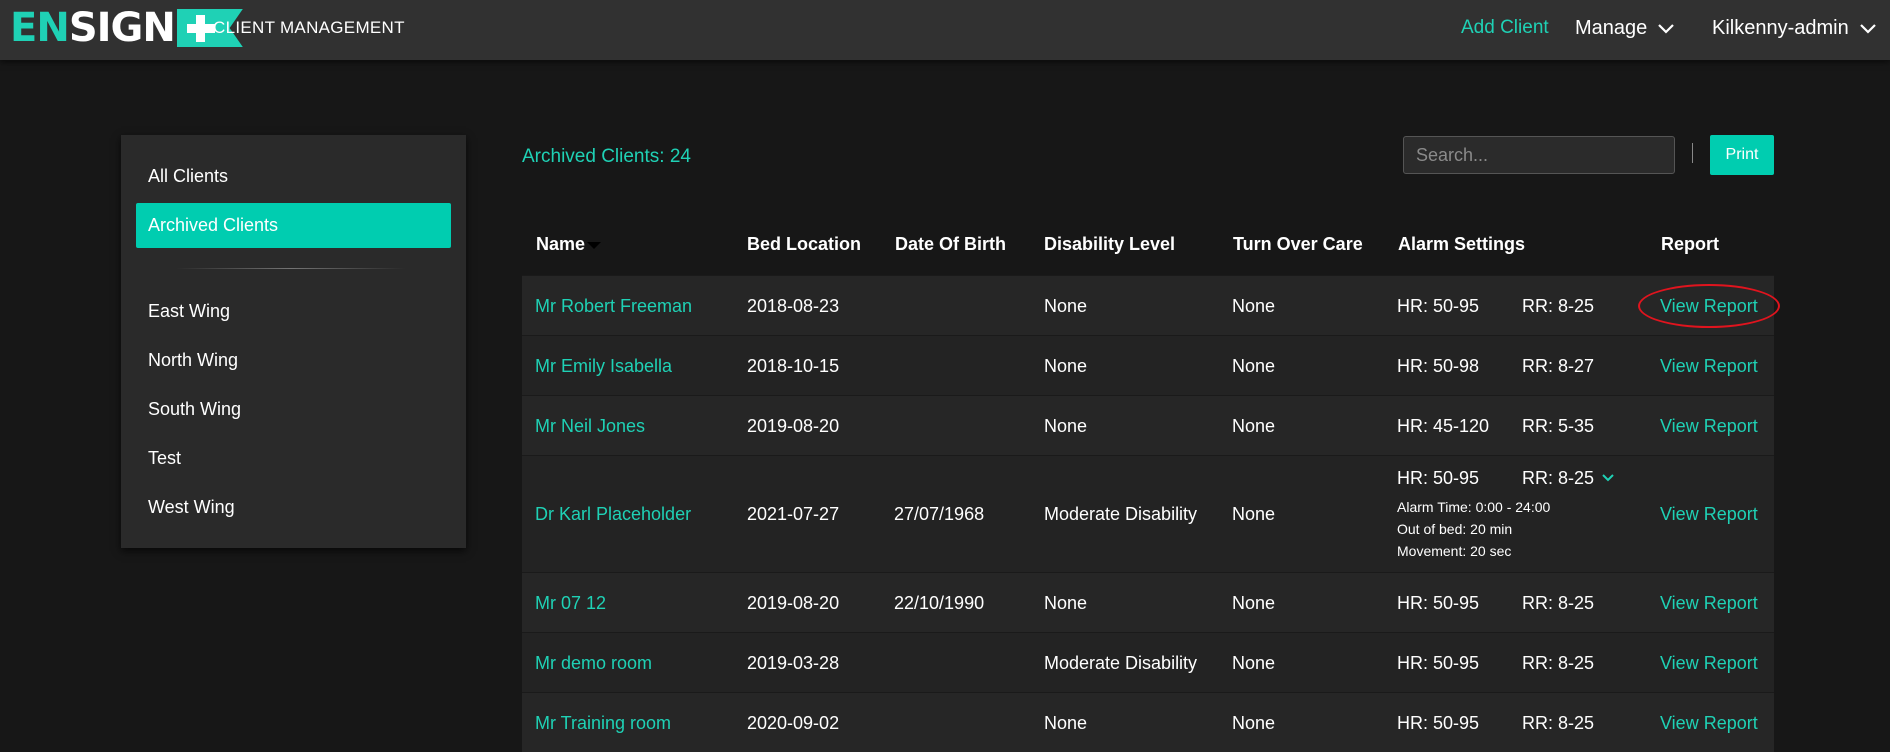  Describe the element at coordinates (590, 426) in the screenshot. I see `client-name-link: Mr Neil Jones` at that location.